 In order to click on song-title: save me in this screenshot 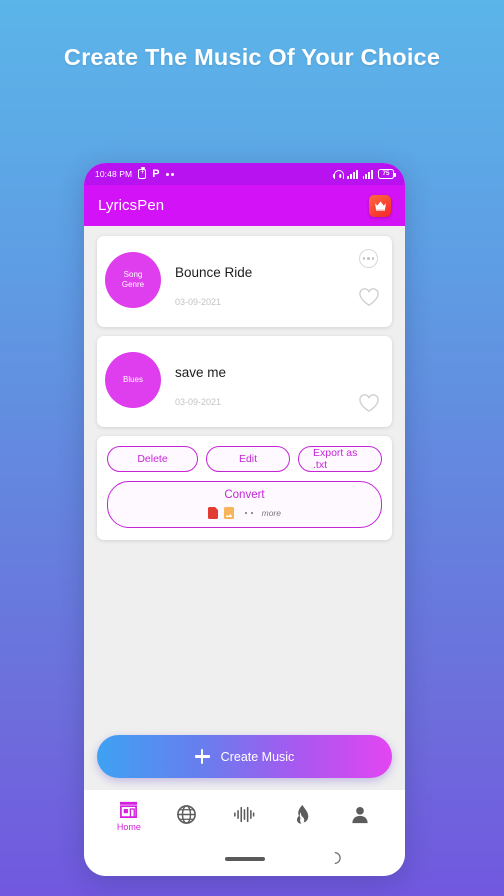, I will do `click(201, 372)`.